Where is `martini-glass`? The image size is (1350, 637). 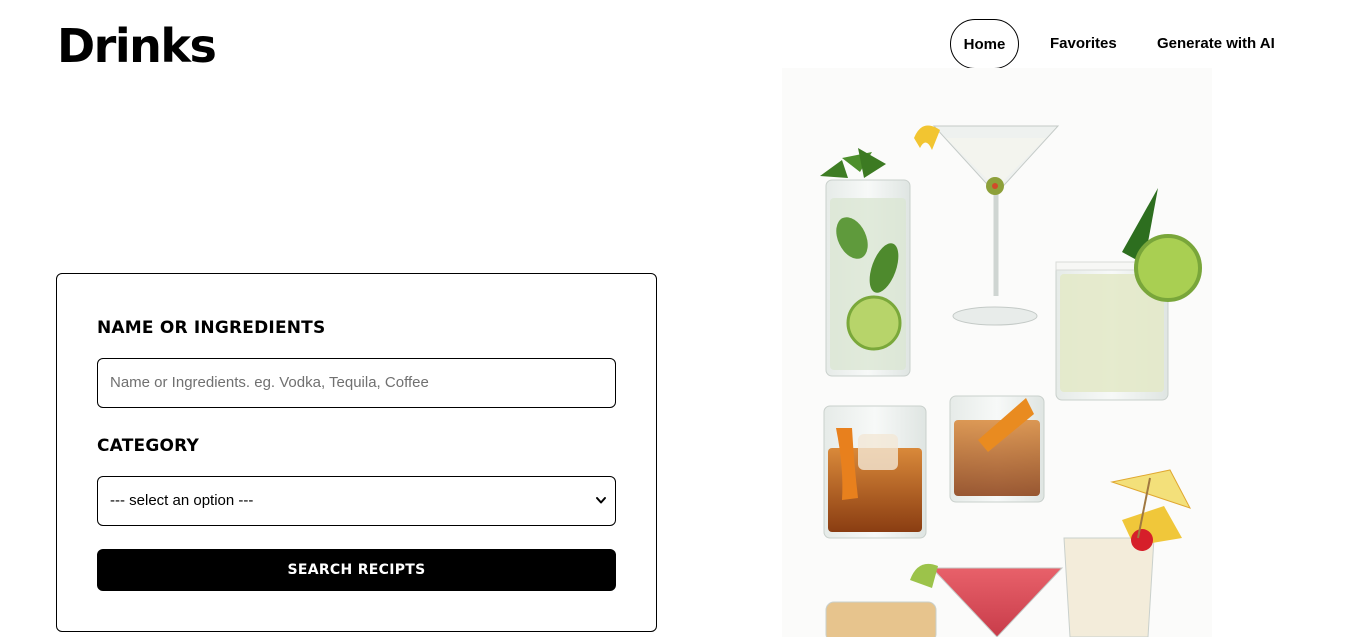 martini-glass is located at coordinates (987, 225).